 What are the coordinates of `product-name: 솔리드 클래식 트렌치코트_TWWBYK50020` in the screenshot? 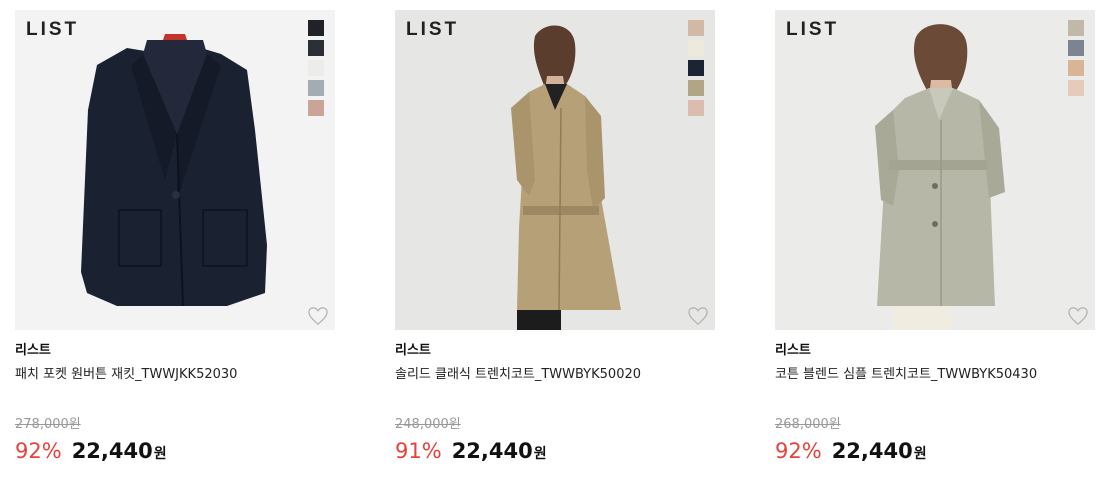 It's located at (555, 375).